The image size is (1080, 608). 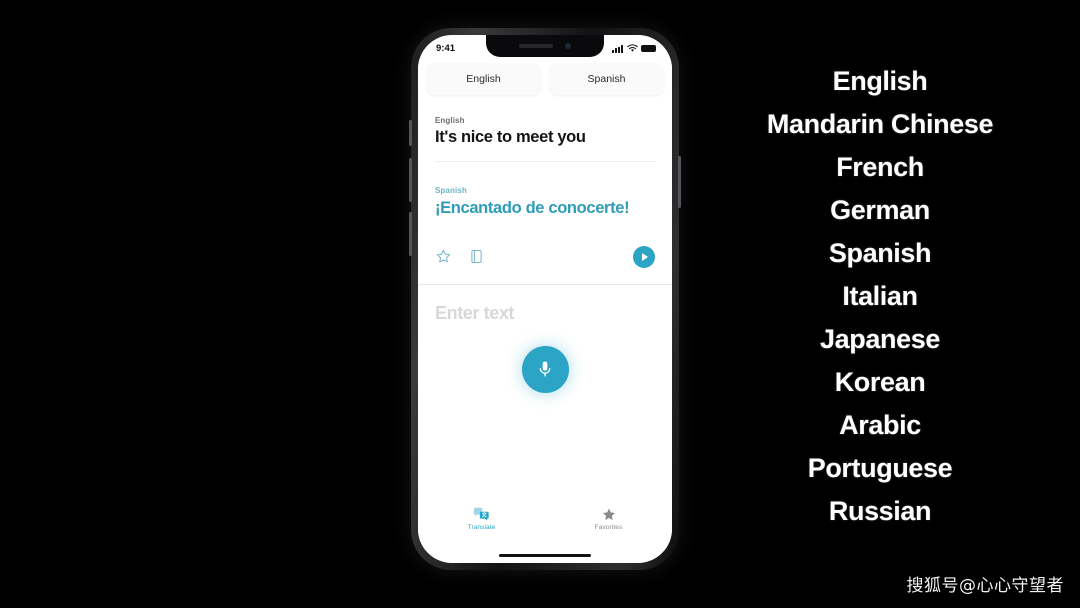 I want to click on star-filled-icon, so click(x=608, y=514).